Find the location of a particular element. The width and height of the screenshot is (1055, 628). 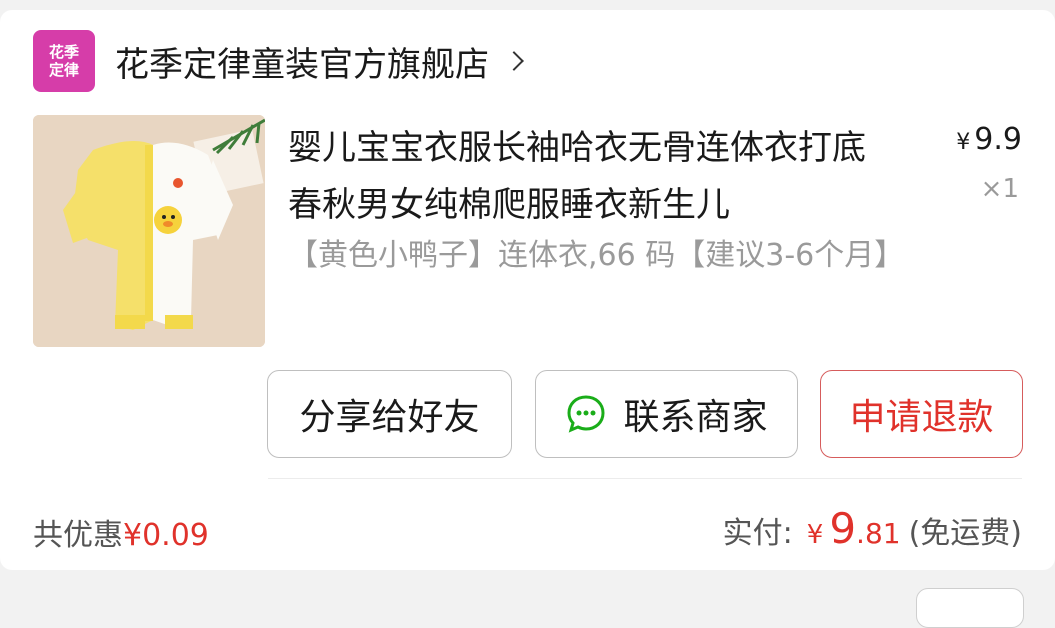

romper-illustration is located at coordinates (149, 231).